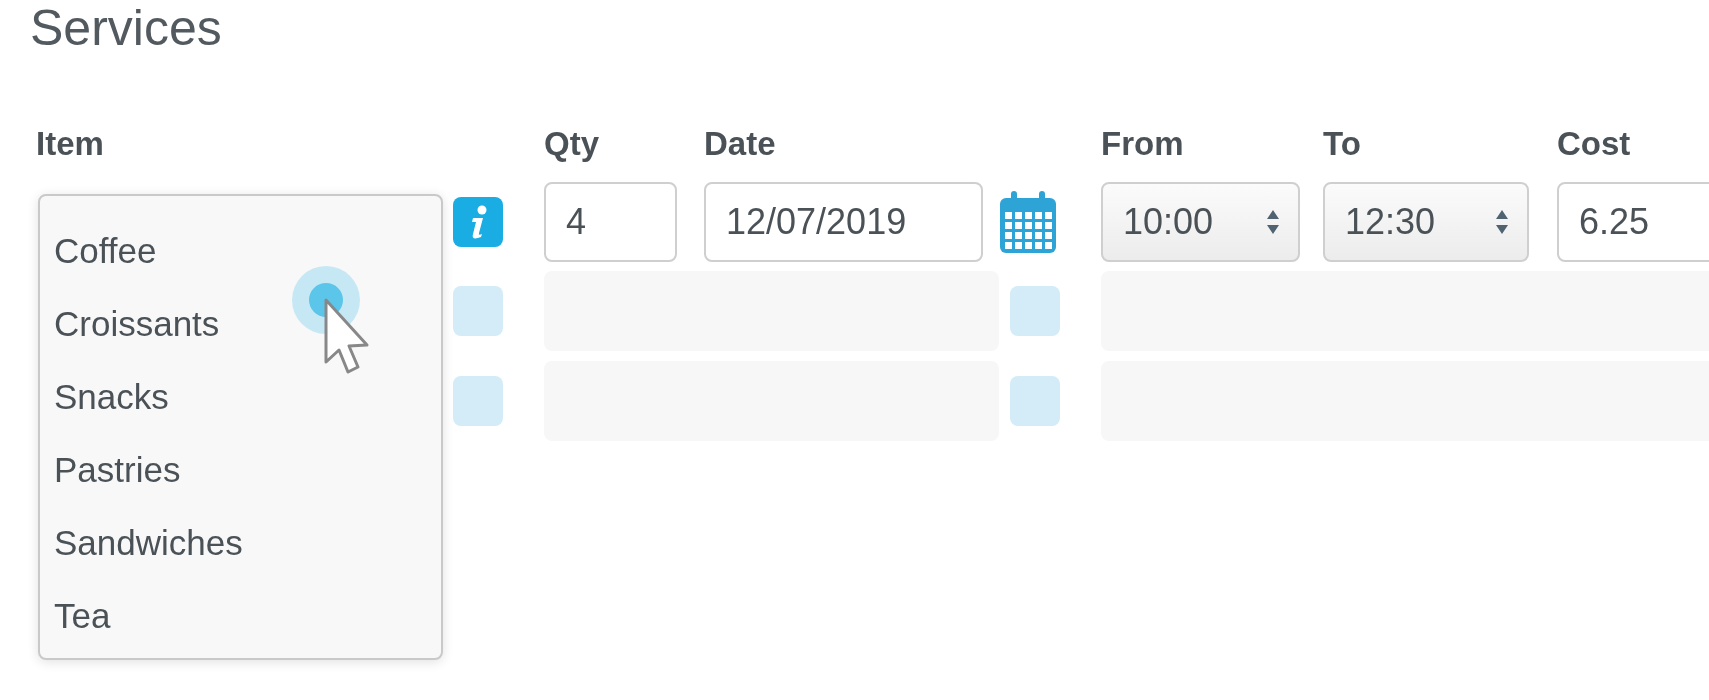 The height and width of the screenshot is (700, 1709). I want to click on dropdown-option: Snacks, so click(111, 396).